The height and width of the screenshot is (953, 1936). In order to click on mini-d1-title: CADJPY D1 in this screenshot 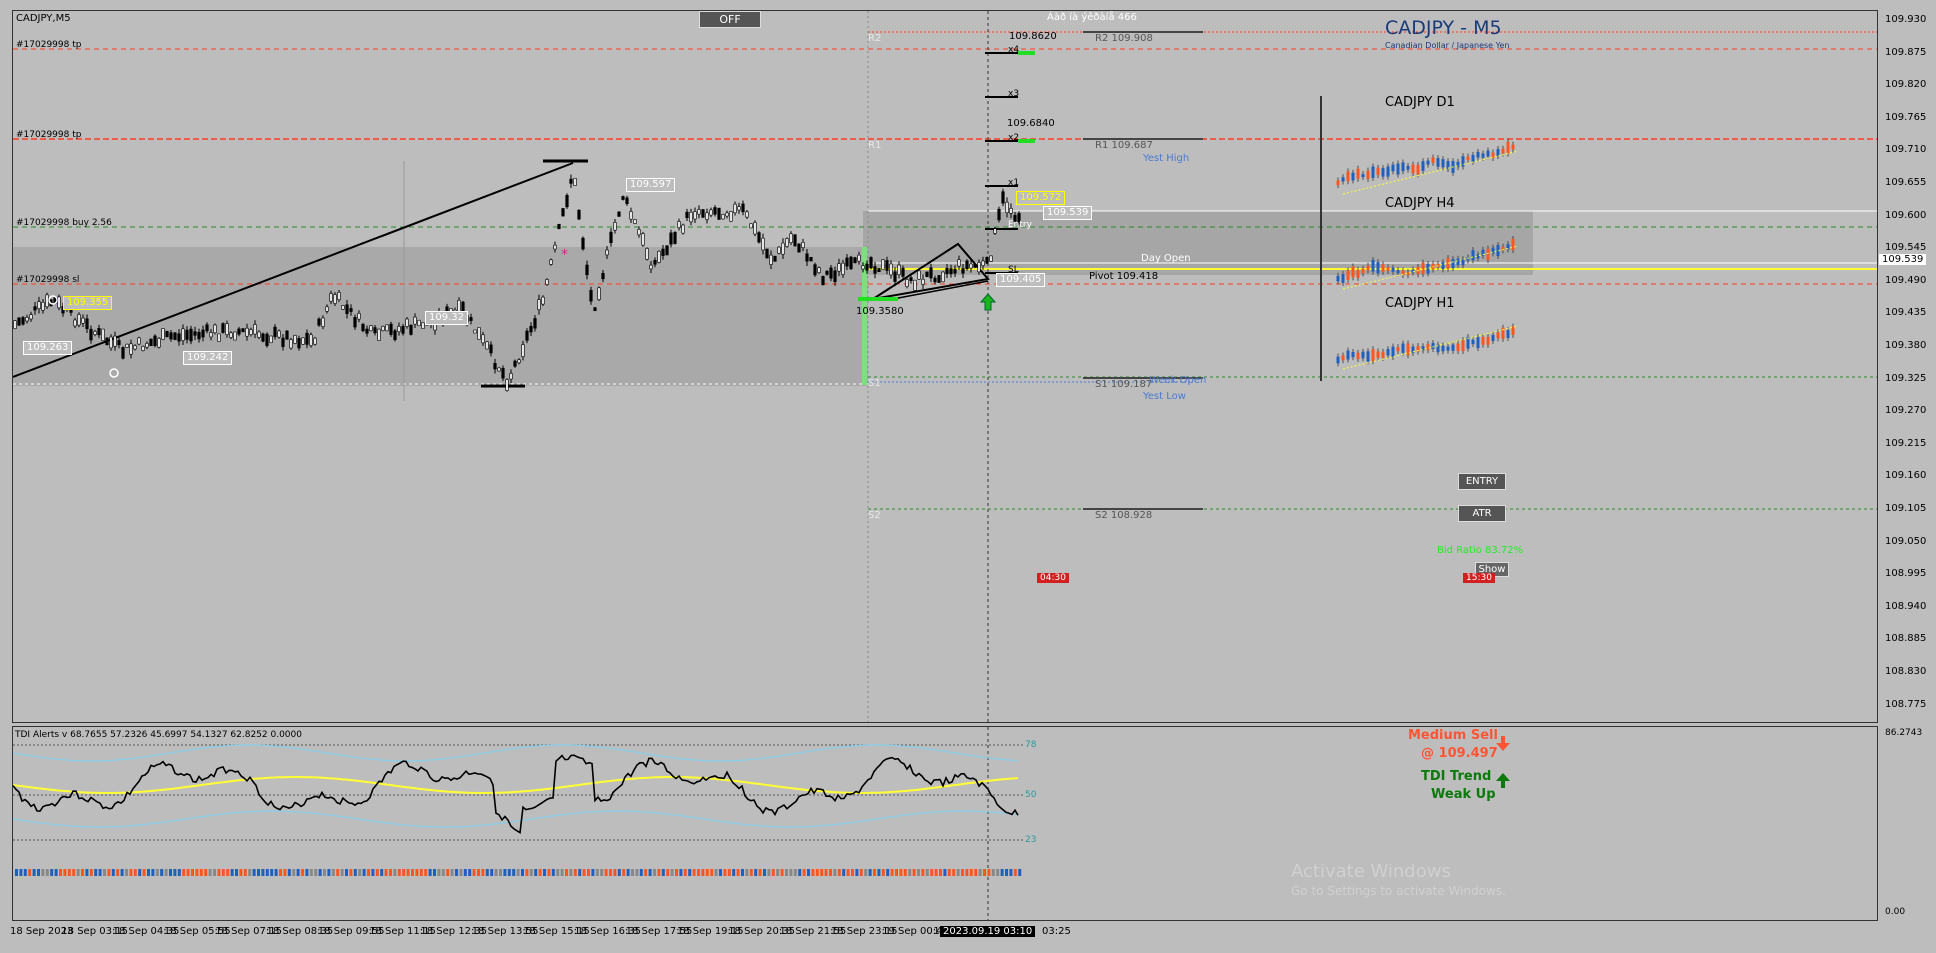, I will do `click(1420, 102)`.